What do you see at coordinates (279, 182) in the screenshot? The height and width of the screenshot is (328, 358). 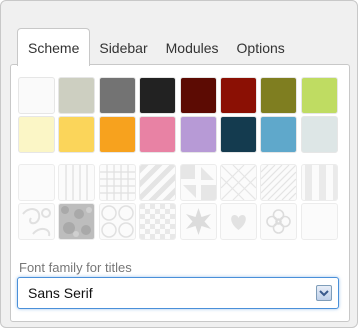 I see `fine-diagonal-pattern` at bounding box center [279, 182].